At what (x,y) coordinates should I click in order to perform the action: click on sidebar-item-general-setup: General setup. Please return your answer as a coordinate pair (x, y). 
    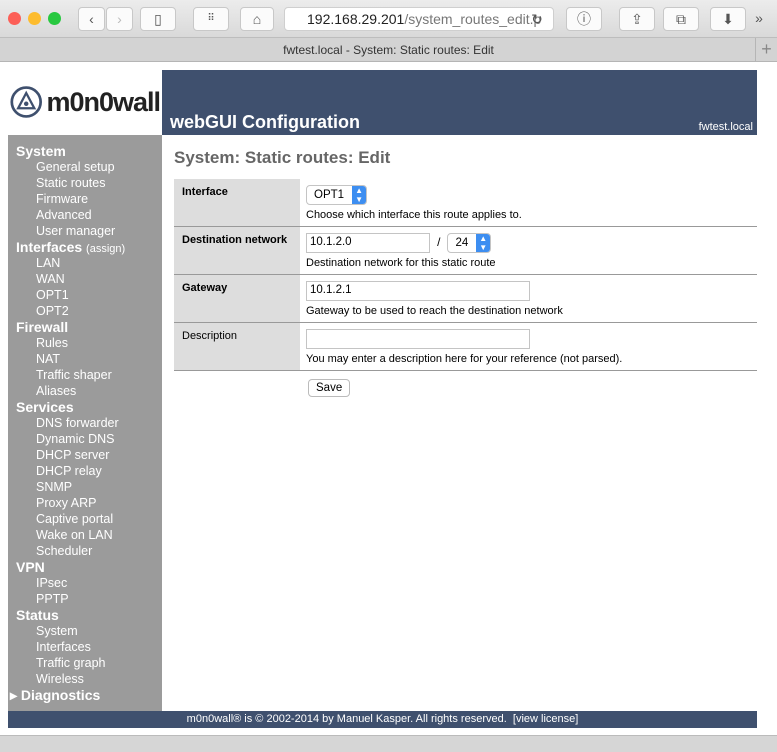
    Looking at the image, I should click on (85, 167).